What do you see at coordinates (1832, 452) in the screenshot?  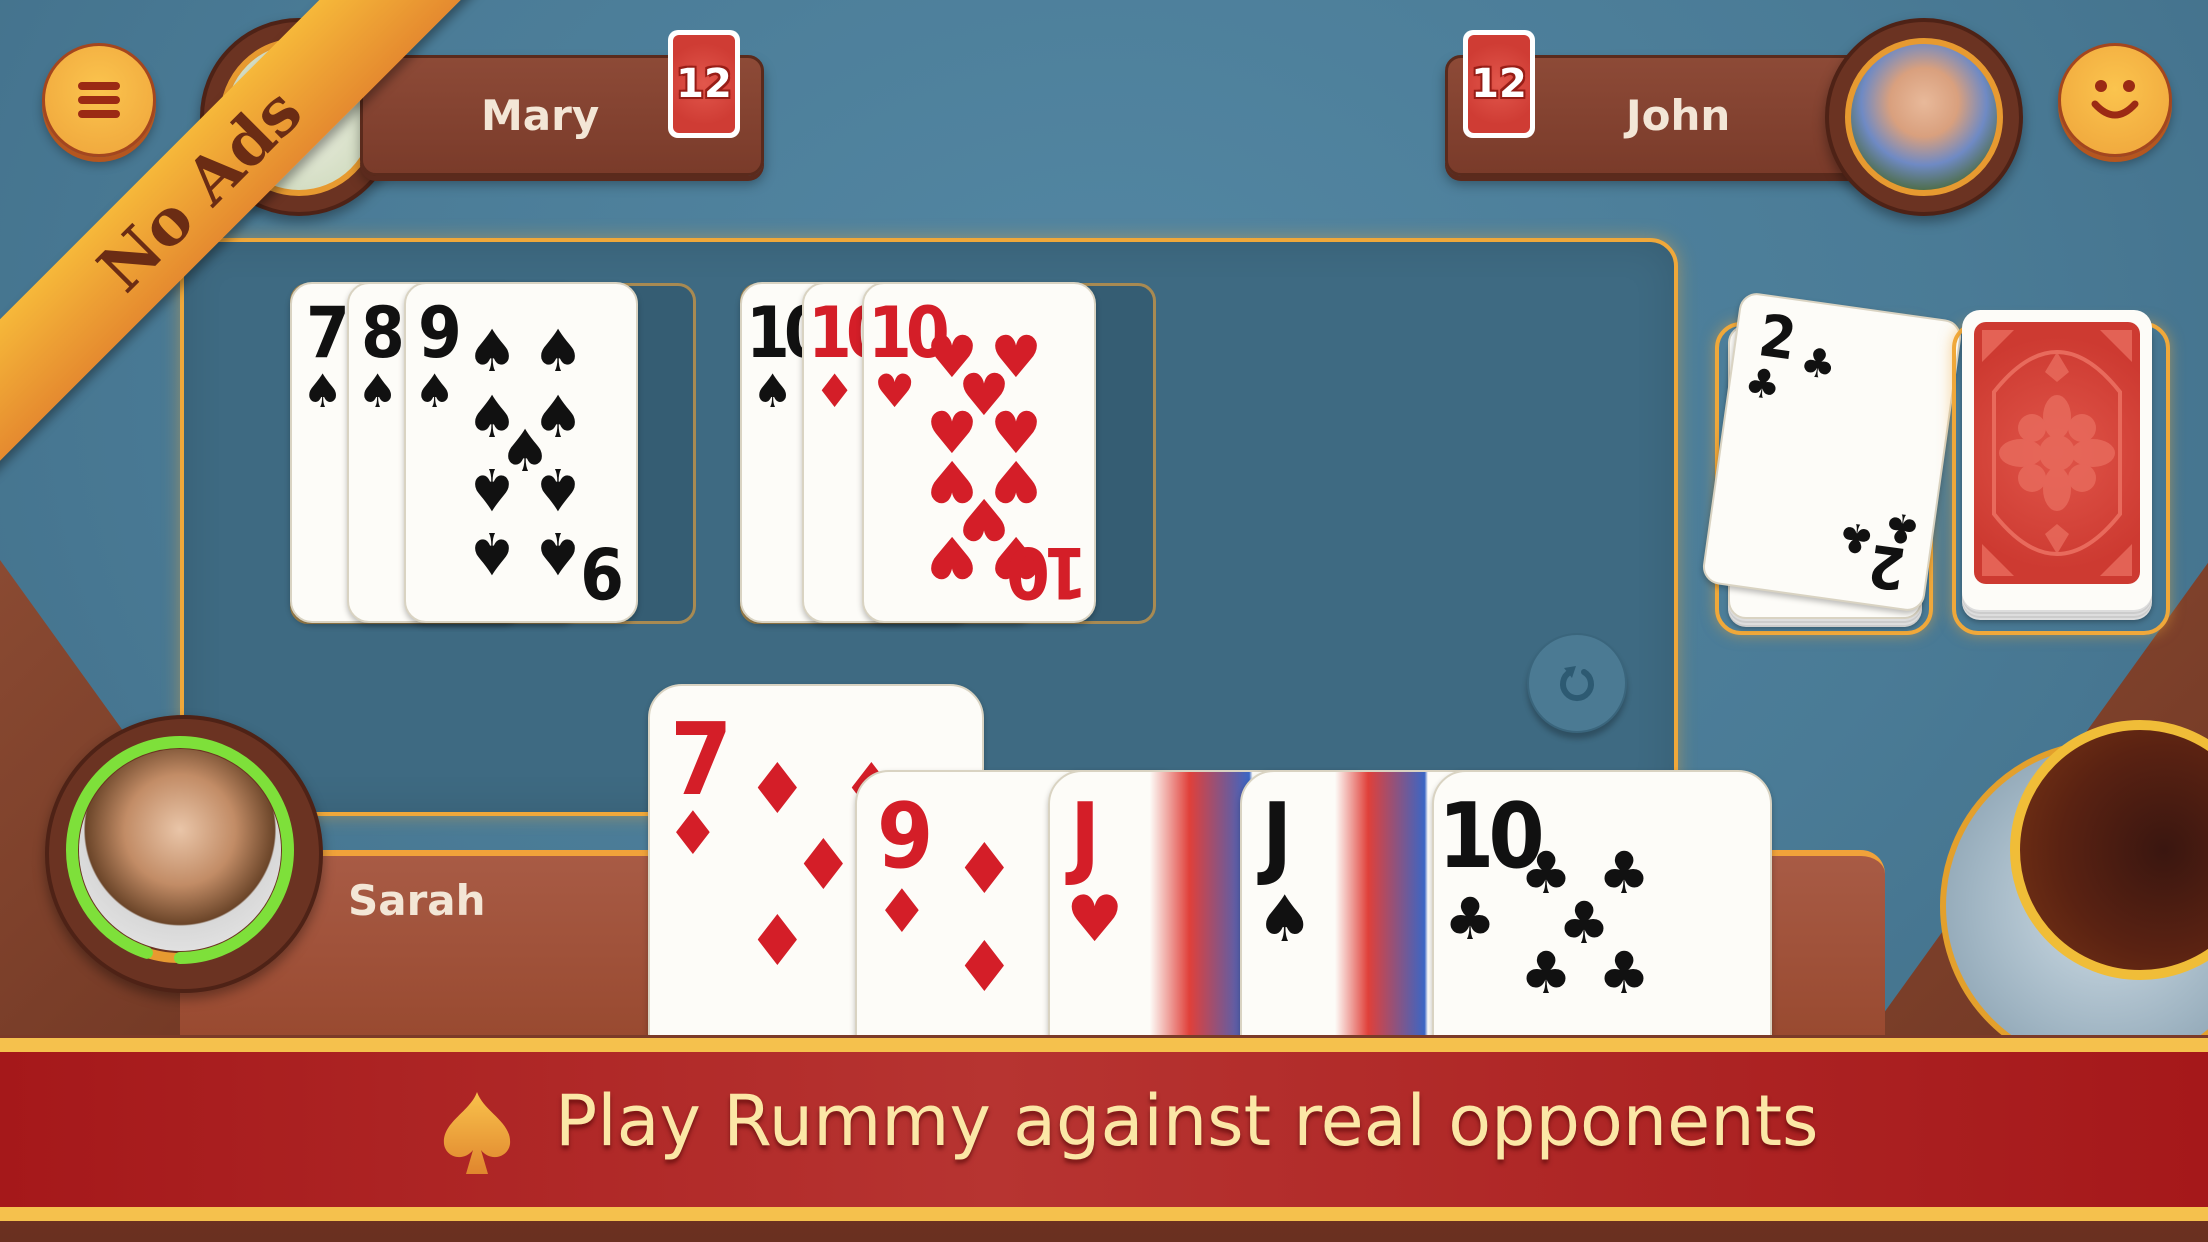 I see `discard-top-card: 2 ♣ ♣ ♣ ♣ 2` at bounding box center [1832, 452].